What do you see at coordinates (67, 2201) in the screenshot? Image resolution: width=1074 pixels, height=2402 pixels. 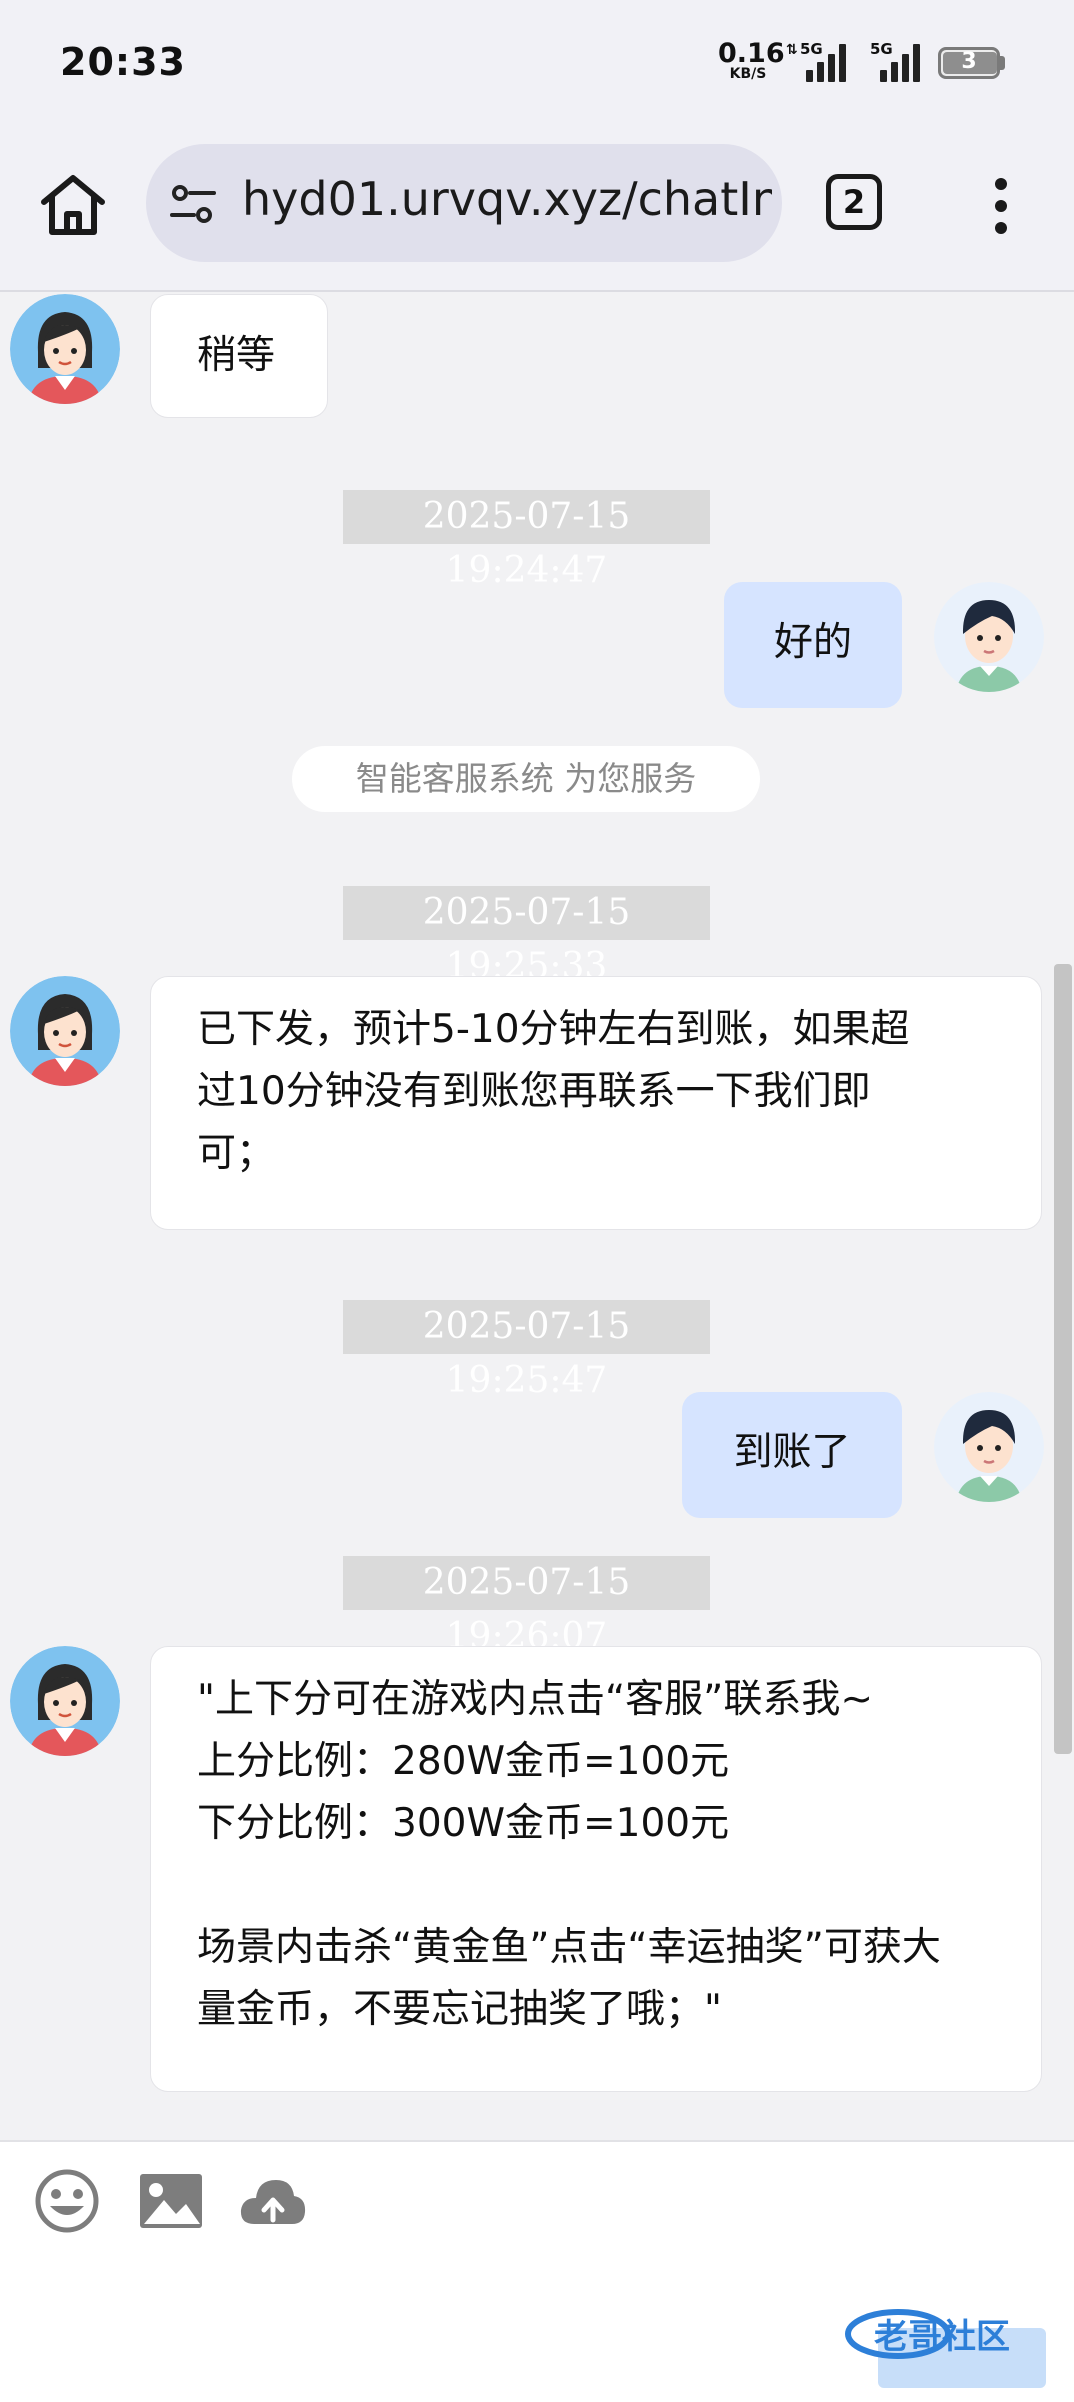 I see `emoji-icon` at bounding box center [67, 2201].